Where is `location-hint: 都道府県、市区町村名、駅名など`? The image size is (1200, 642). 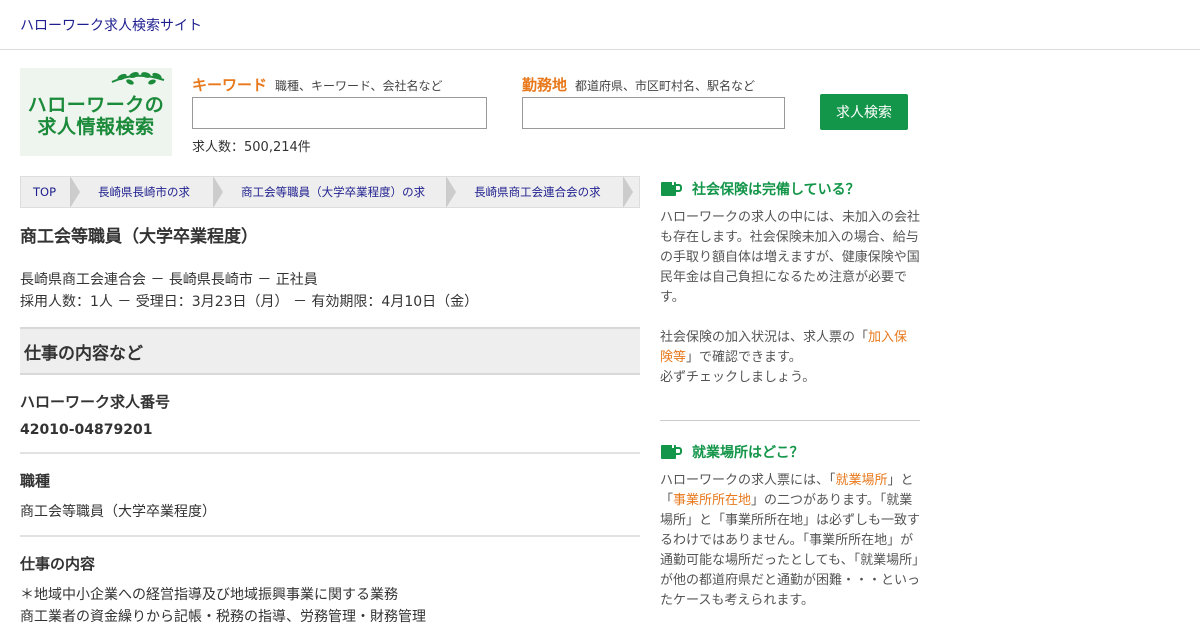 location-hint: 都道府県、市区町村名、駅名など is located at coordinates (665, 86).